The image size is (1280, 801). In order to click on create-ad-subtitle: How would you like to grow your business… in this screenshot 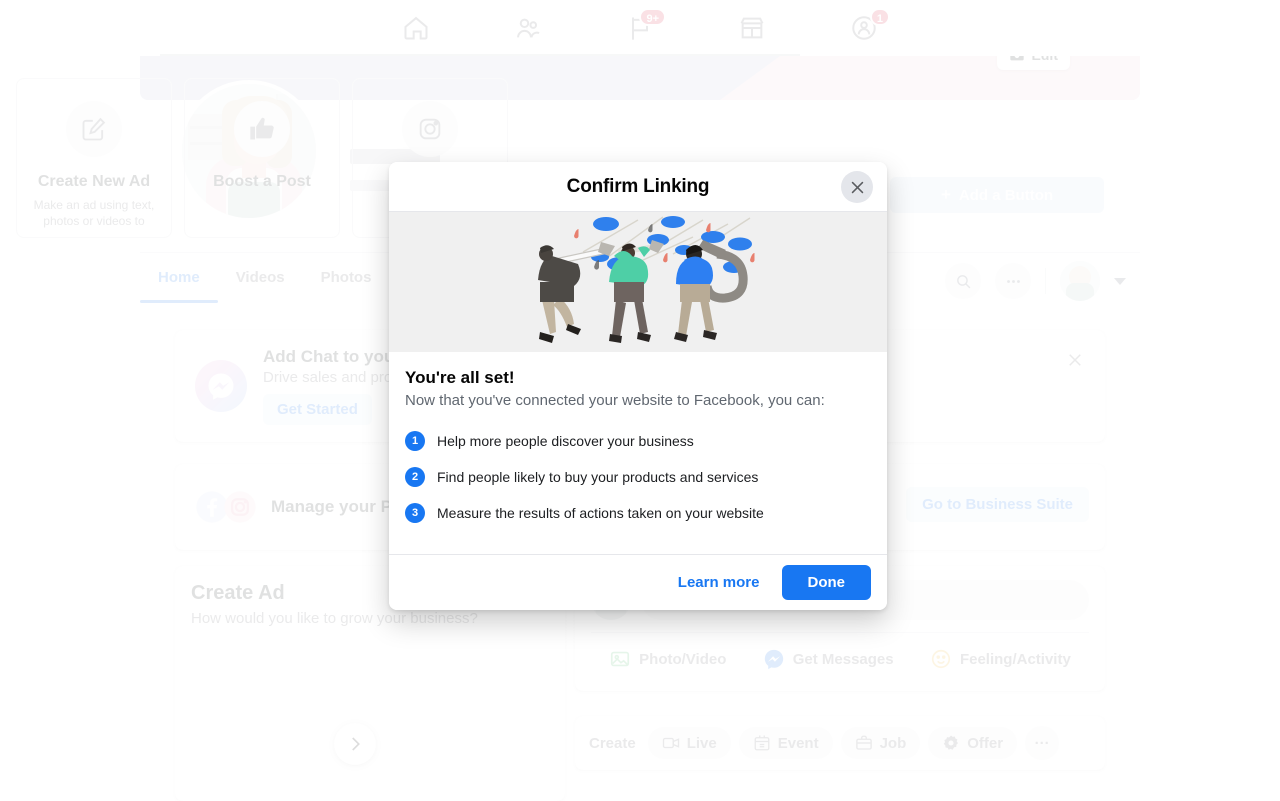, I will do `click(334, 618)`.